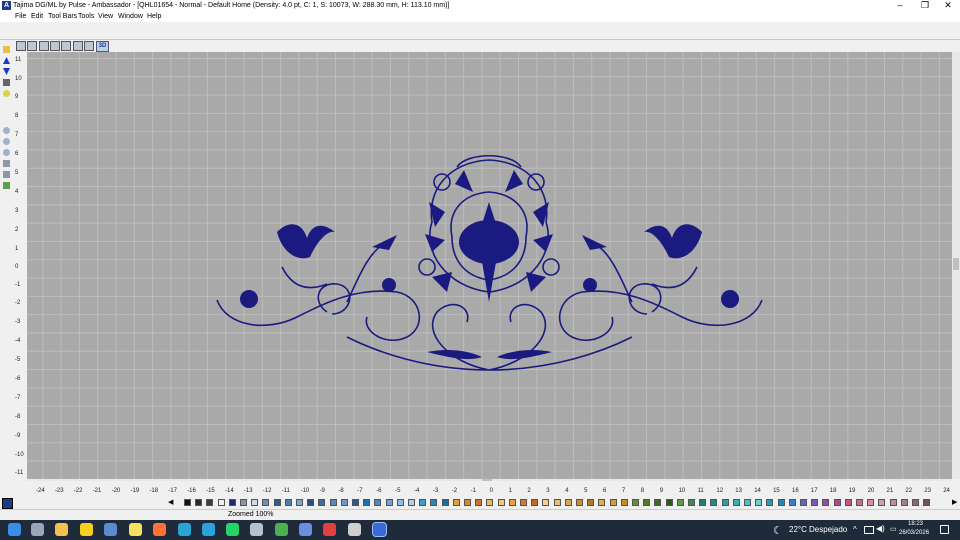  I want to click on taskbar-edge-icon, so click(184, 529).